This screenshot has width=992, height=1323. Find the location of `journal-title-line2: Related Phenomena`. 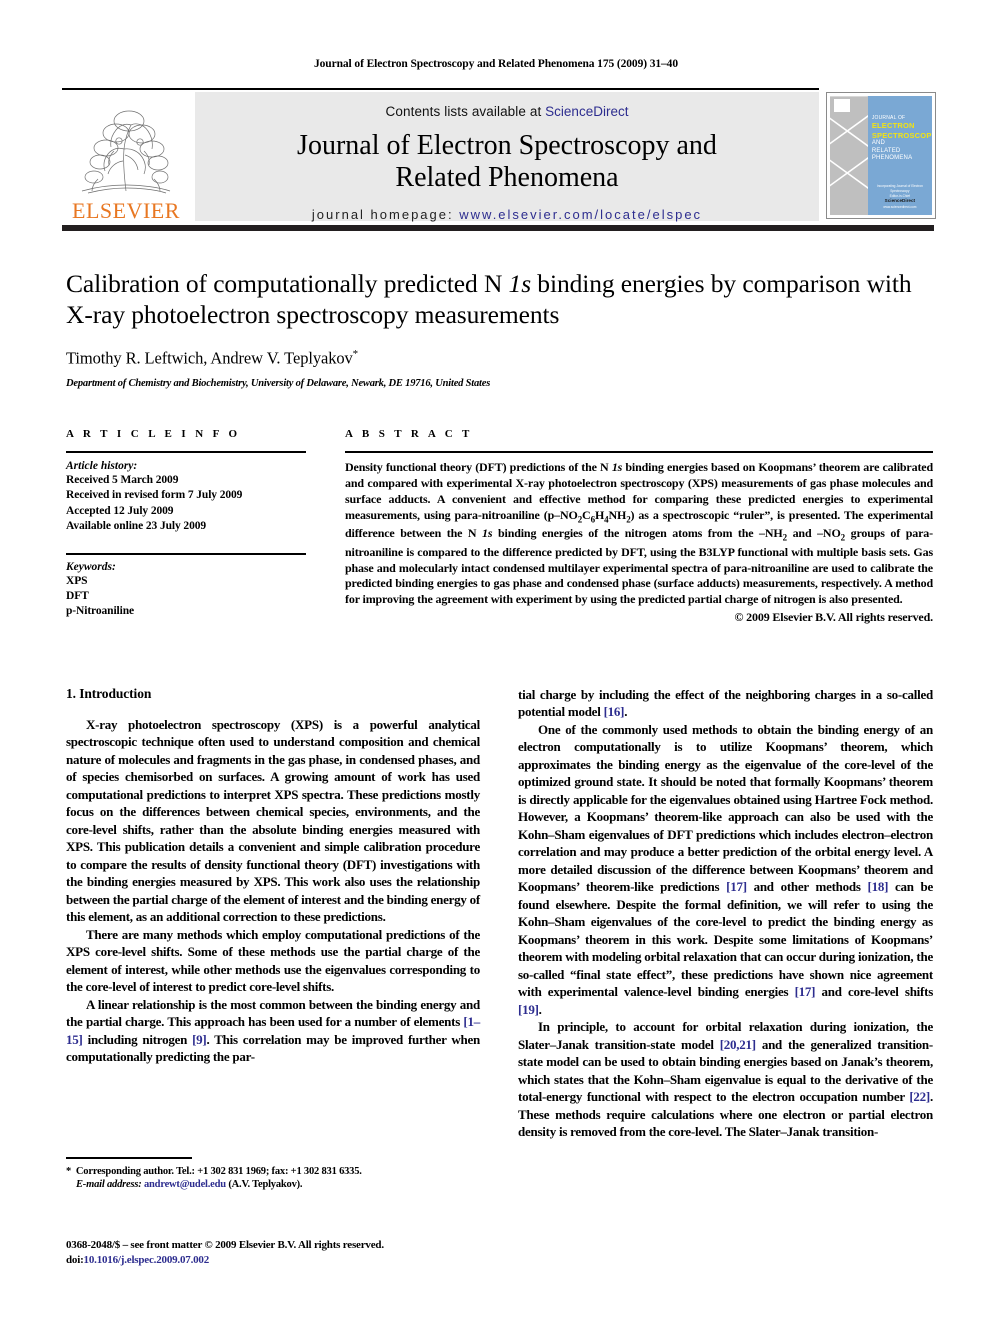

journal-title-line2: Related Phenomena is located at coordinates (507, 178).